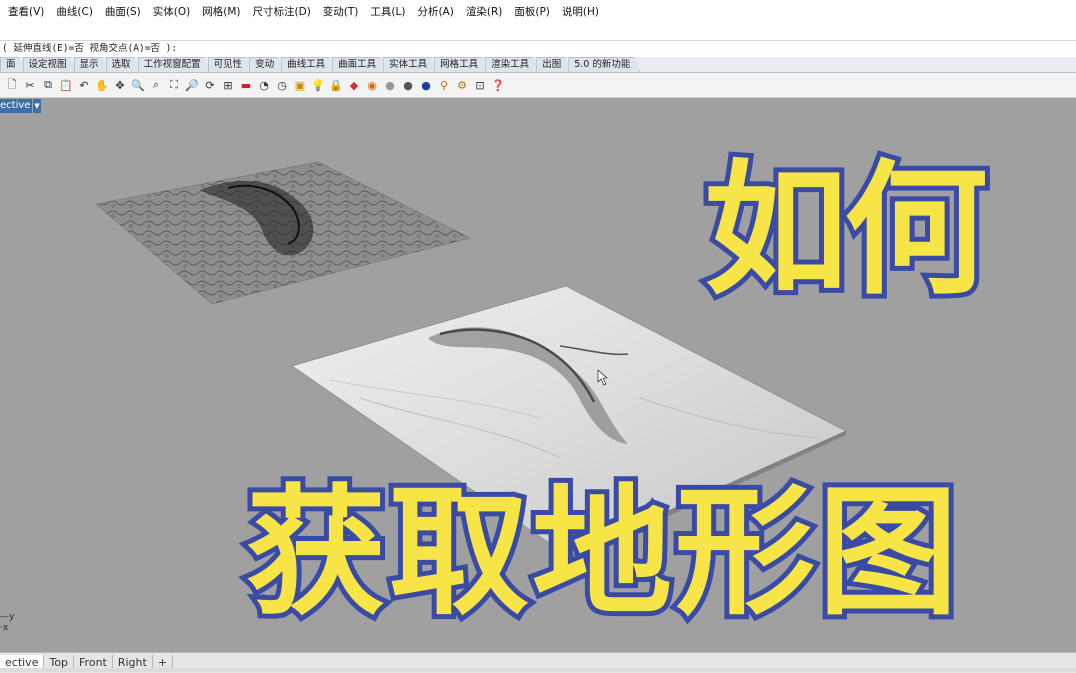 The width and height of the screenshot is (1076, 673). Describe the element at coordinates (462, 85) in the screenshot. I see `gear-icon: ⚙` at that location.